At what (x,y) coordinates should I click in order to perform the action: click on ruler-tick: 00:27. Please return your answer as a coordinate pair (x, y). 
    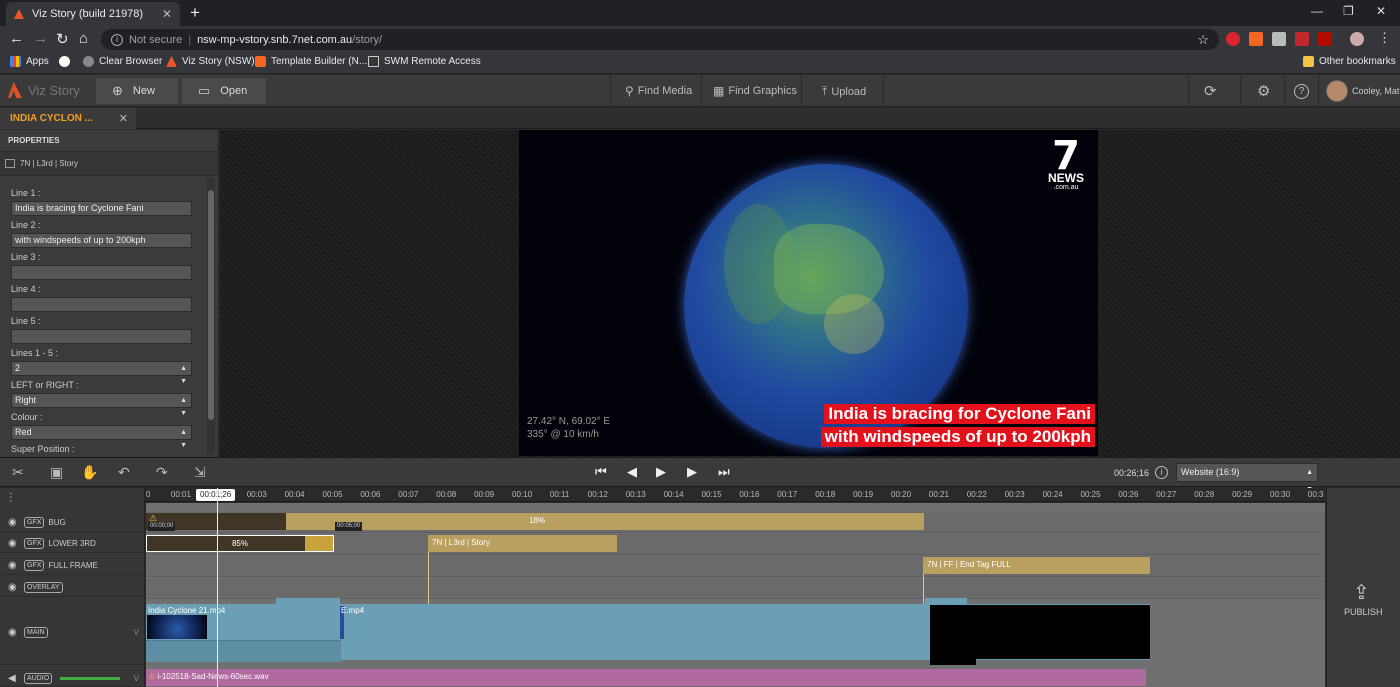
    Looking at the image, I should click on (1166, 494).